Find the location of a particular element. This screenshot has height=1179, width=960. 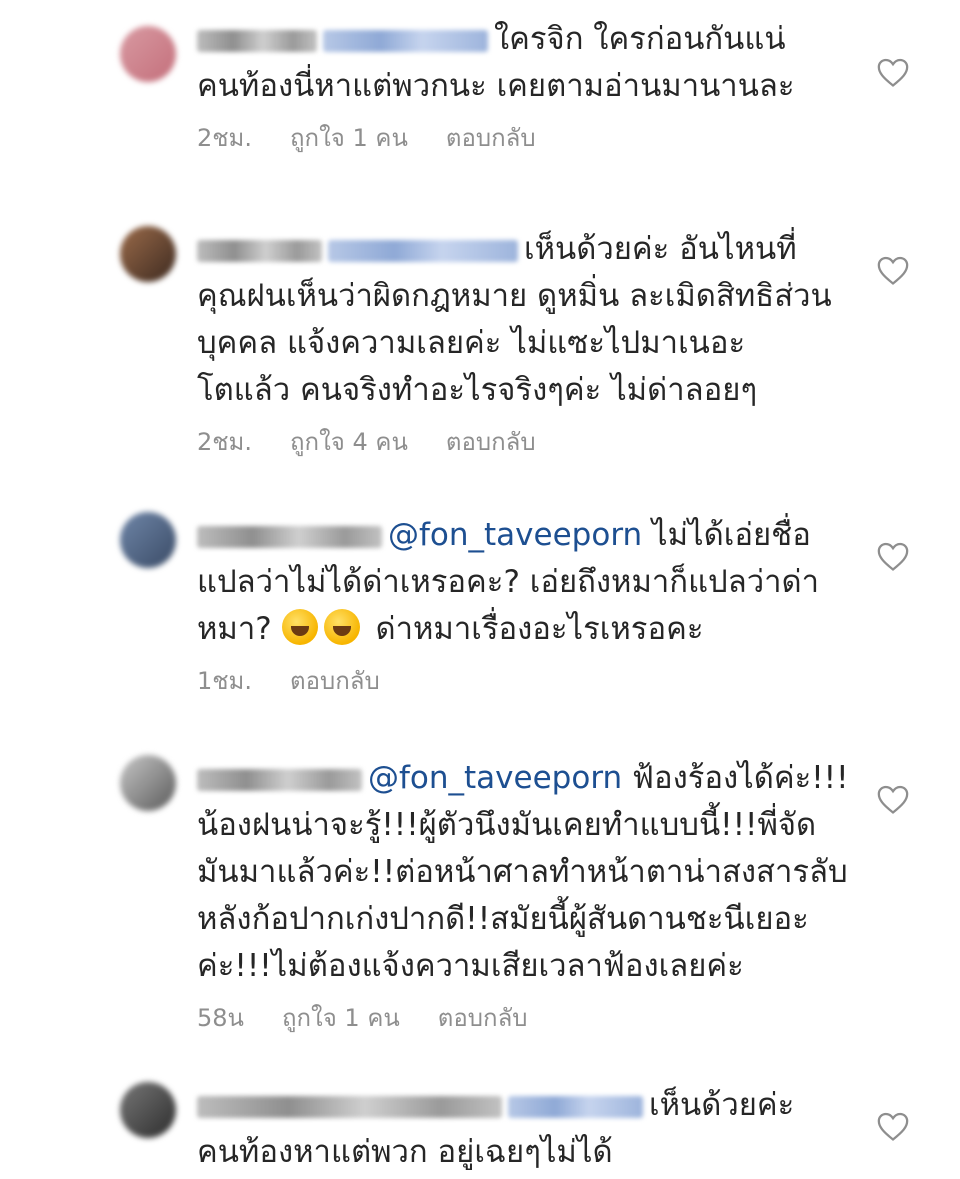

comment-text: คนท้องนี่หาแต่พวกนะ เคยตามอ่านมานานละ is located at coordinates (496, 86).